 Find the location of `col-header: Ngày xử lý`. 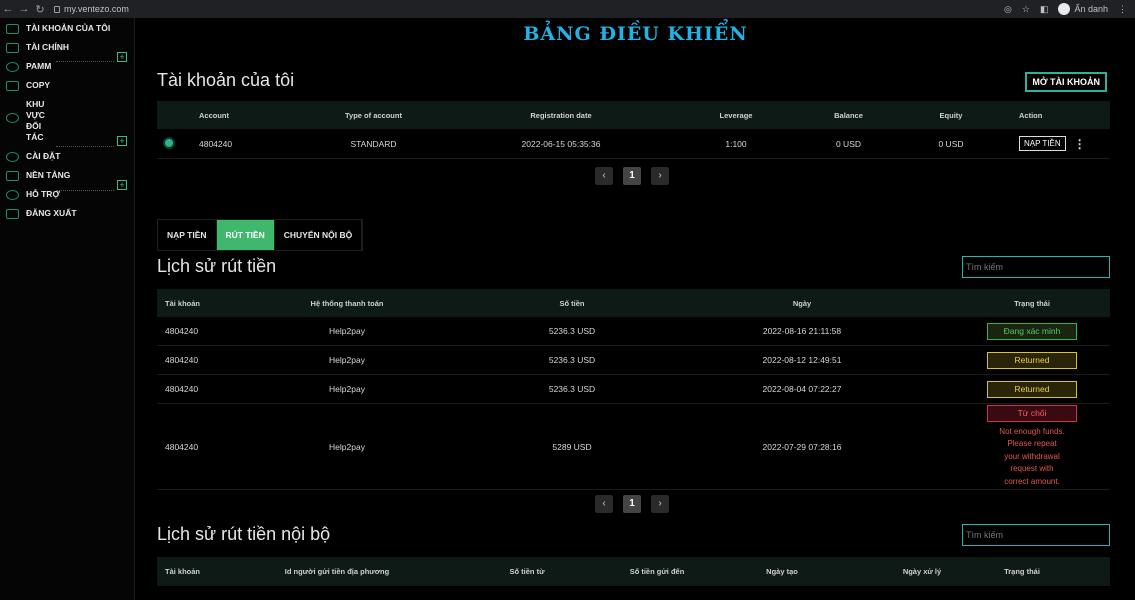

col-header: Ngày xử lý is located at coordinates (922, 571).